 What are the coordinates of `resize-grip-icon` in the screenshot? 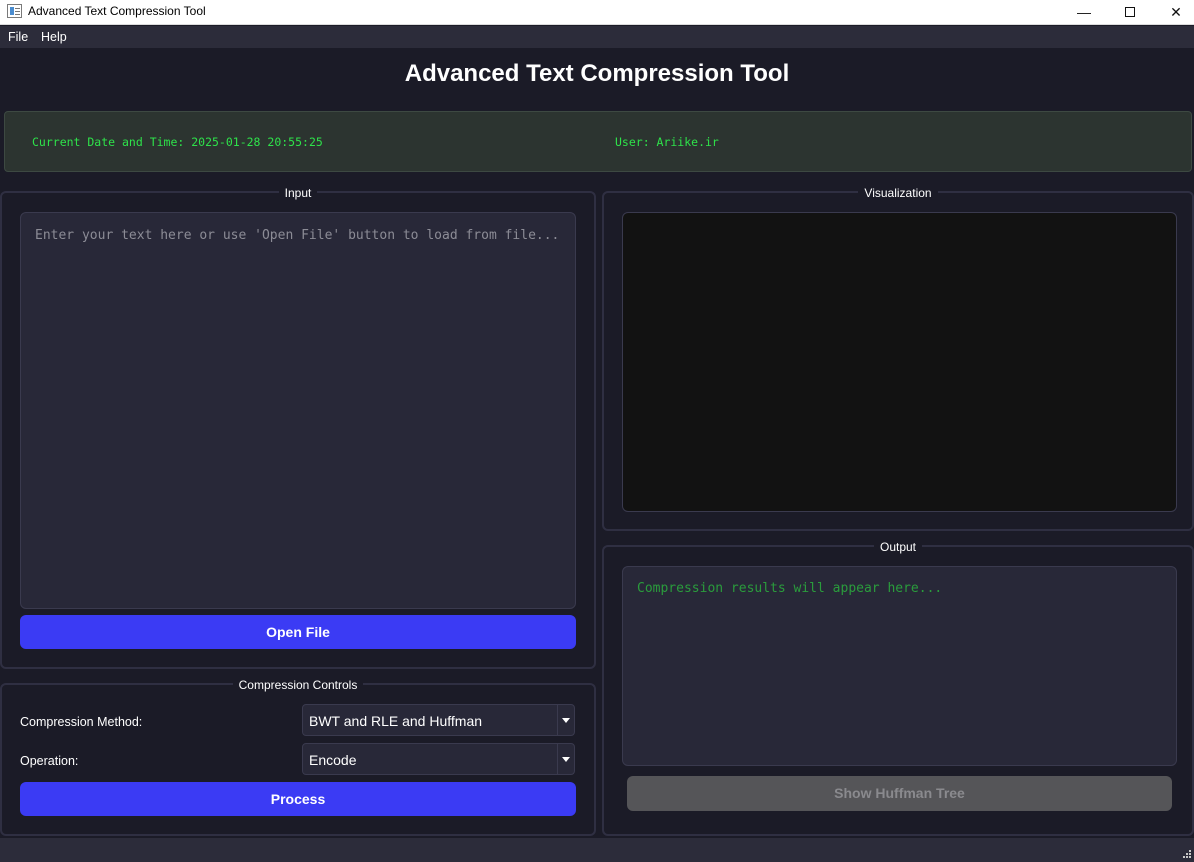 It's located at (1187, 854).